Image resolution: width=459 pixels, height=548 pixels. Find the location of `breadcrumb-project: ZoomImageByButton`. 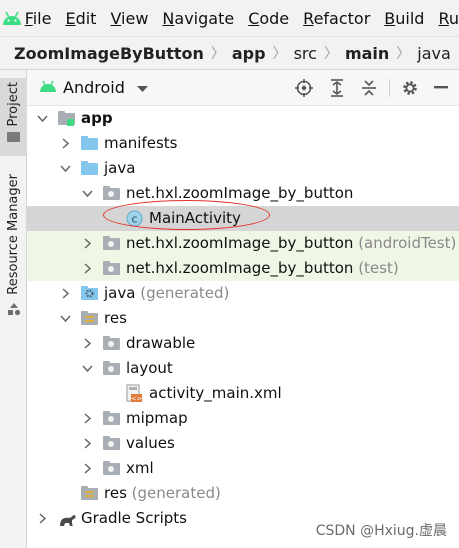

breadcrumb-project: ZoomImageByButton is located at coordinates (109, 53).